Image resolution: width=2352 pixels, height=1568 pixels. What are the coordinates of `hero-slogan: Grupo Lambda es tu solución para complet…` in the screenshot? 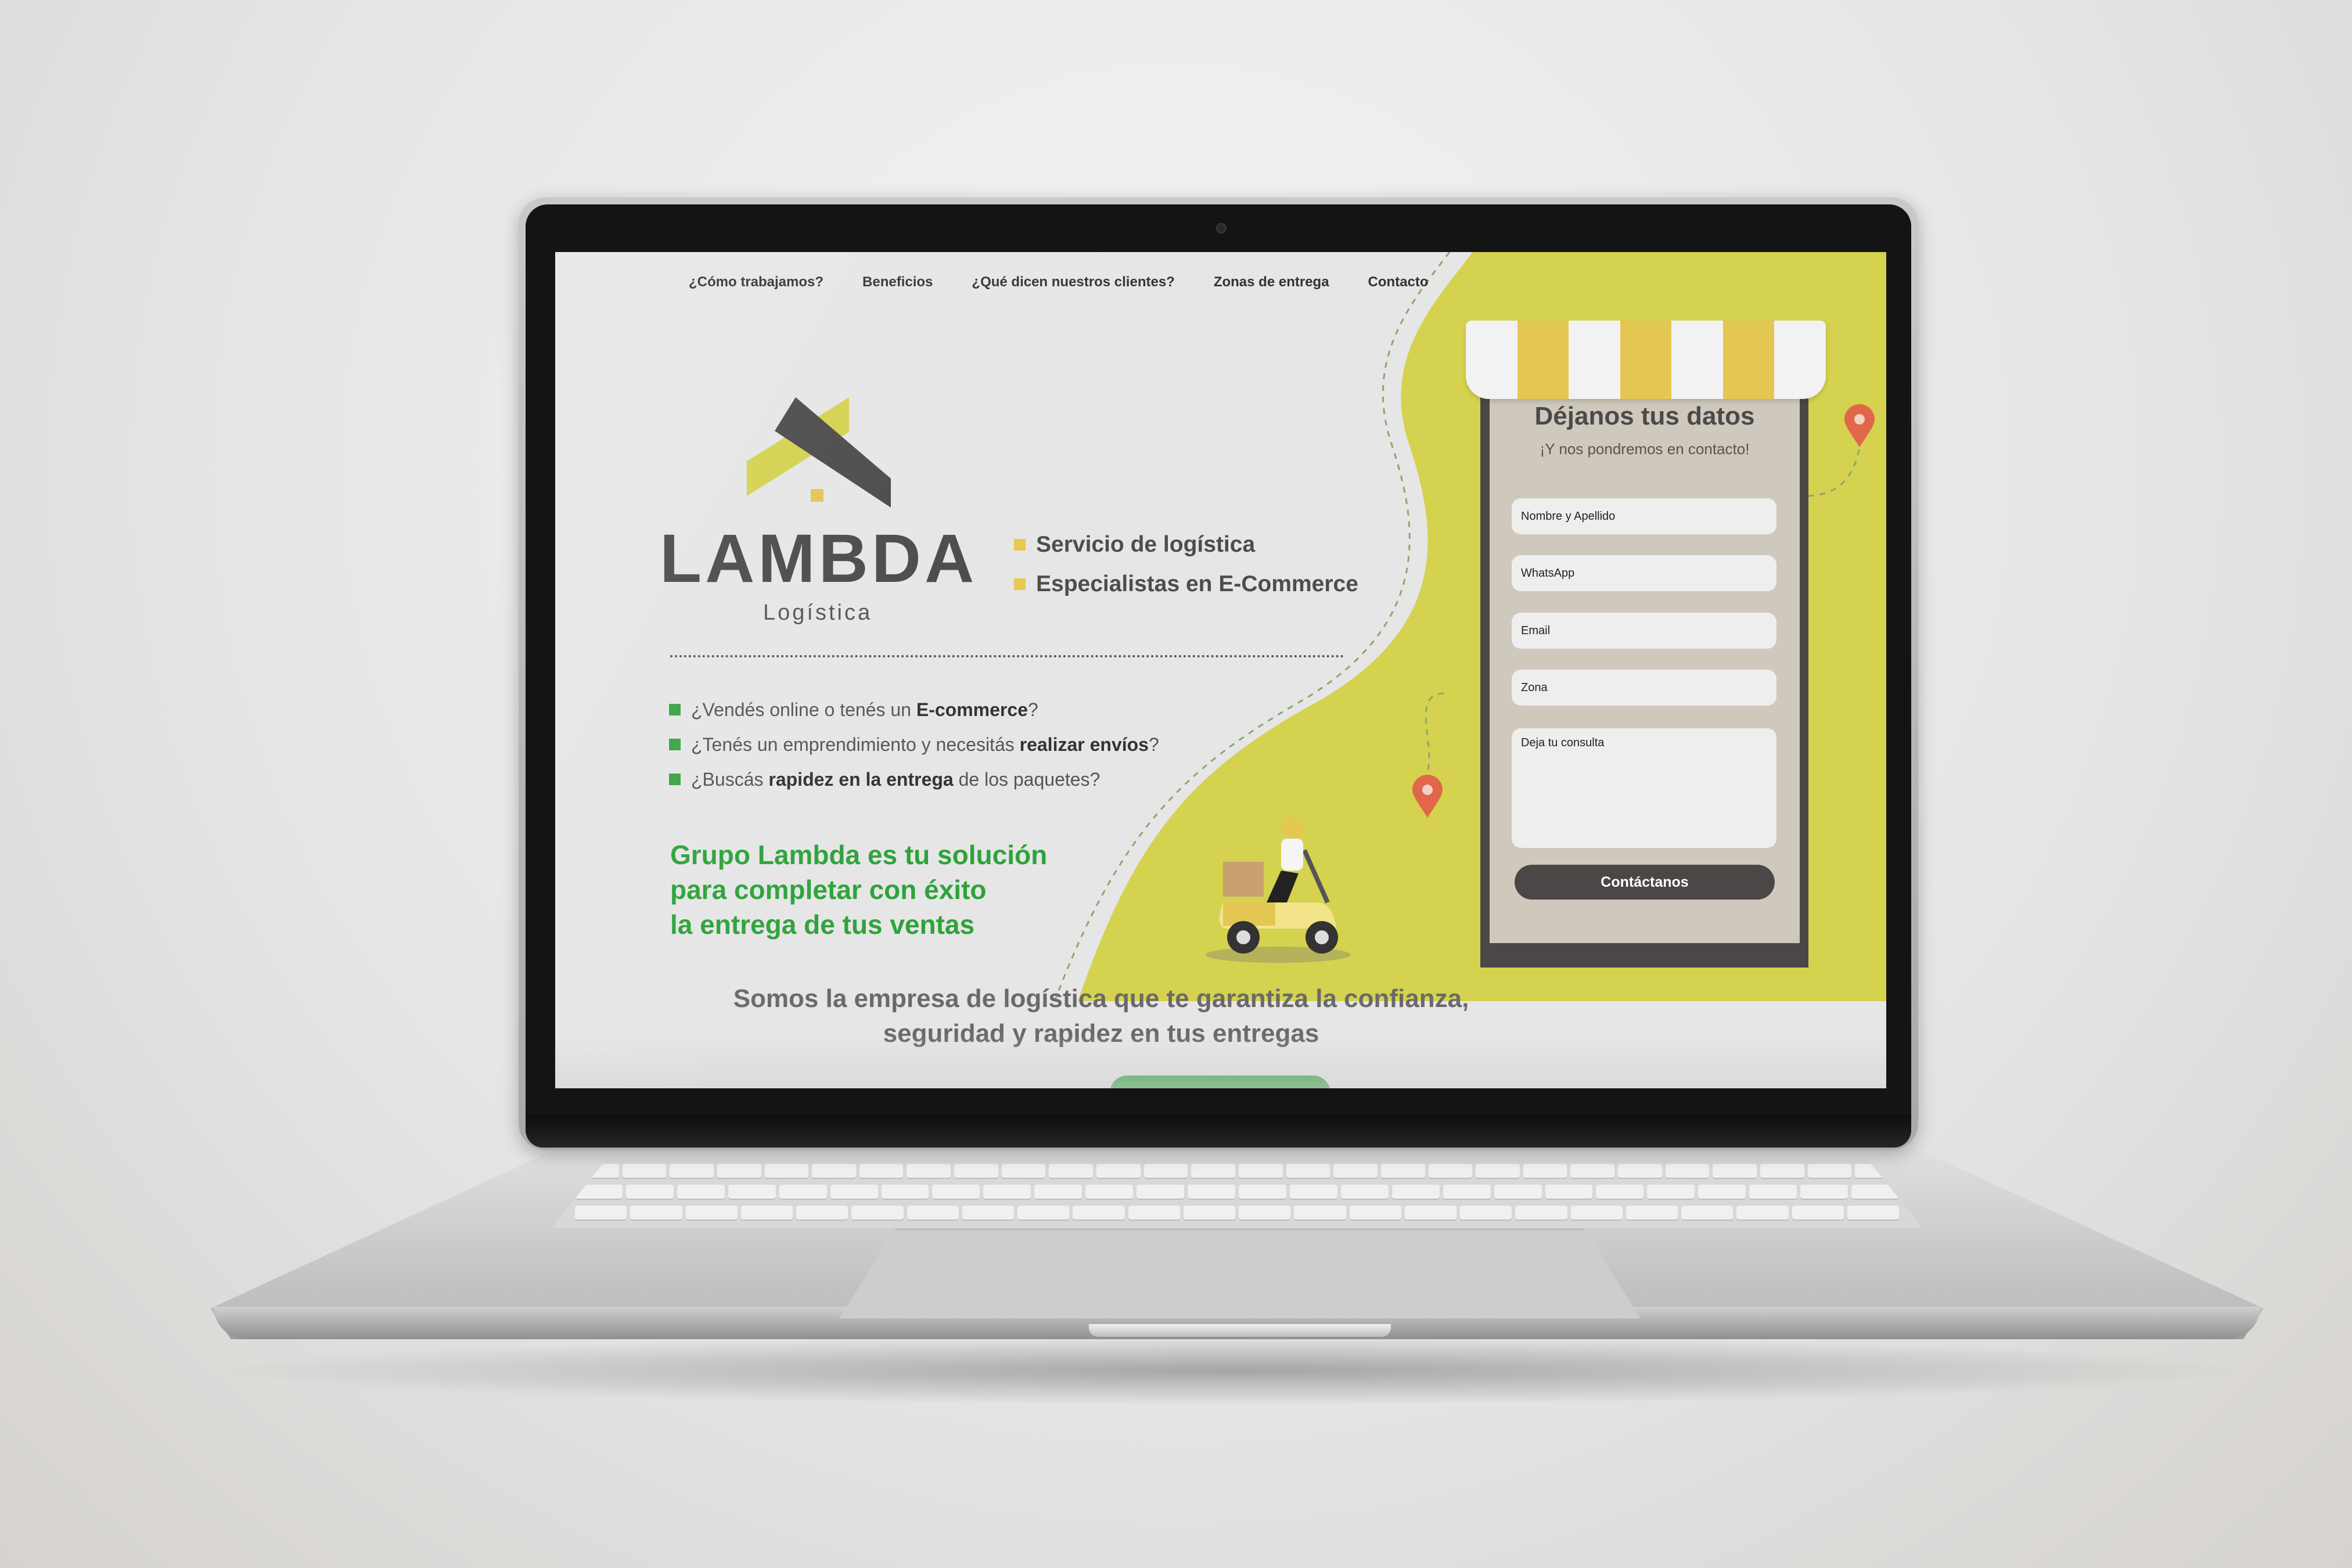 It's located at (859, 890).